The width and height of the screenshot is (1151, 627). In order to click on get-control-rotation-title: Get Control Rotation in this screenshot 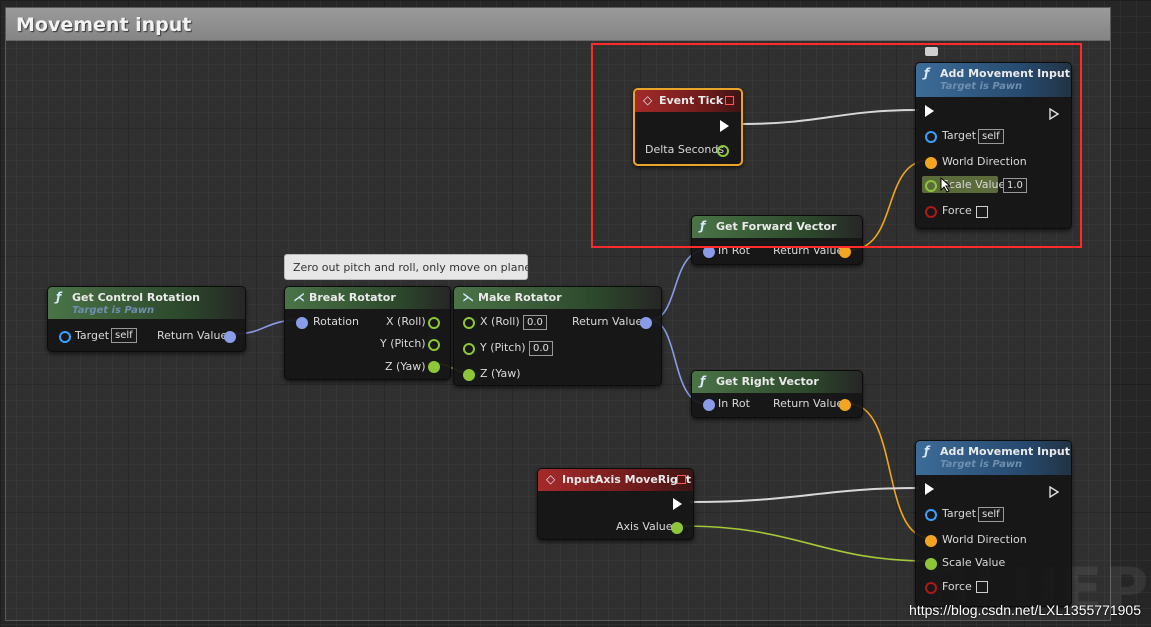, I will do `click(136, 297)`.